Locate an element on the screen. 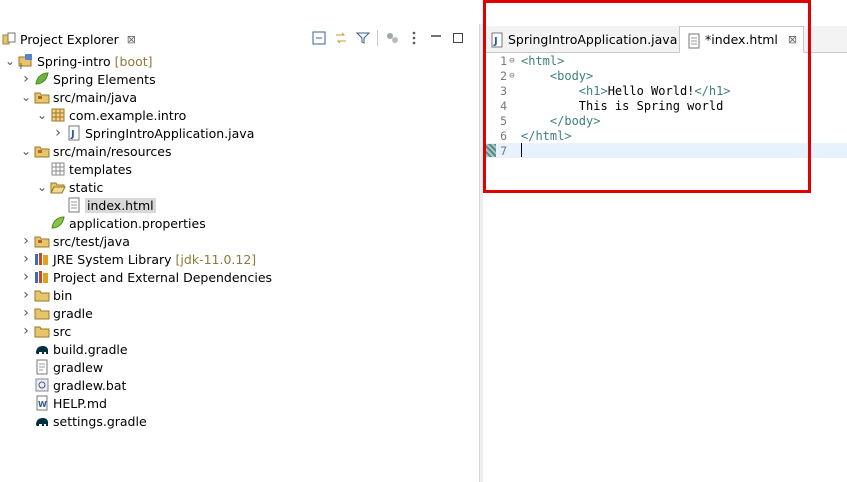 The height and width of the screenshot is (482, 847). package-empty-icon is located at coordinates (58, 169).